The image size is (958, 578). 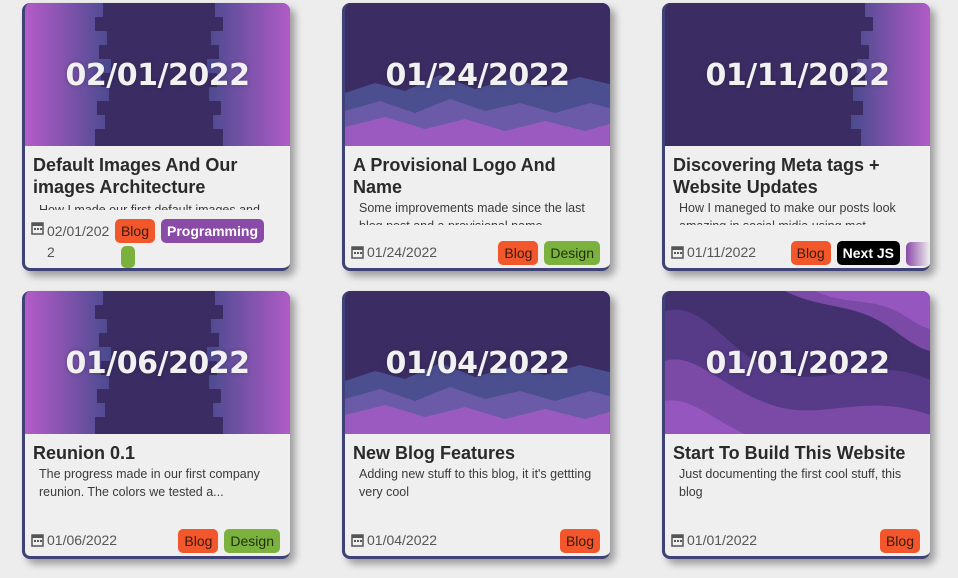 I want to click on post-title: A Provisional Logo And Name, so click(x=478, y=176).